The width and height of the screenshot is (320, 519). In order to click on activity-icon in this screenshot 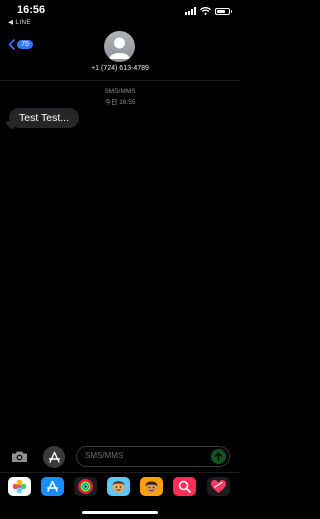, I will do `click(85, 486)`.